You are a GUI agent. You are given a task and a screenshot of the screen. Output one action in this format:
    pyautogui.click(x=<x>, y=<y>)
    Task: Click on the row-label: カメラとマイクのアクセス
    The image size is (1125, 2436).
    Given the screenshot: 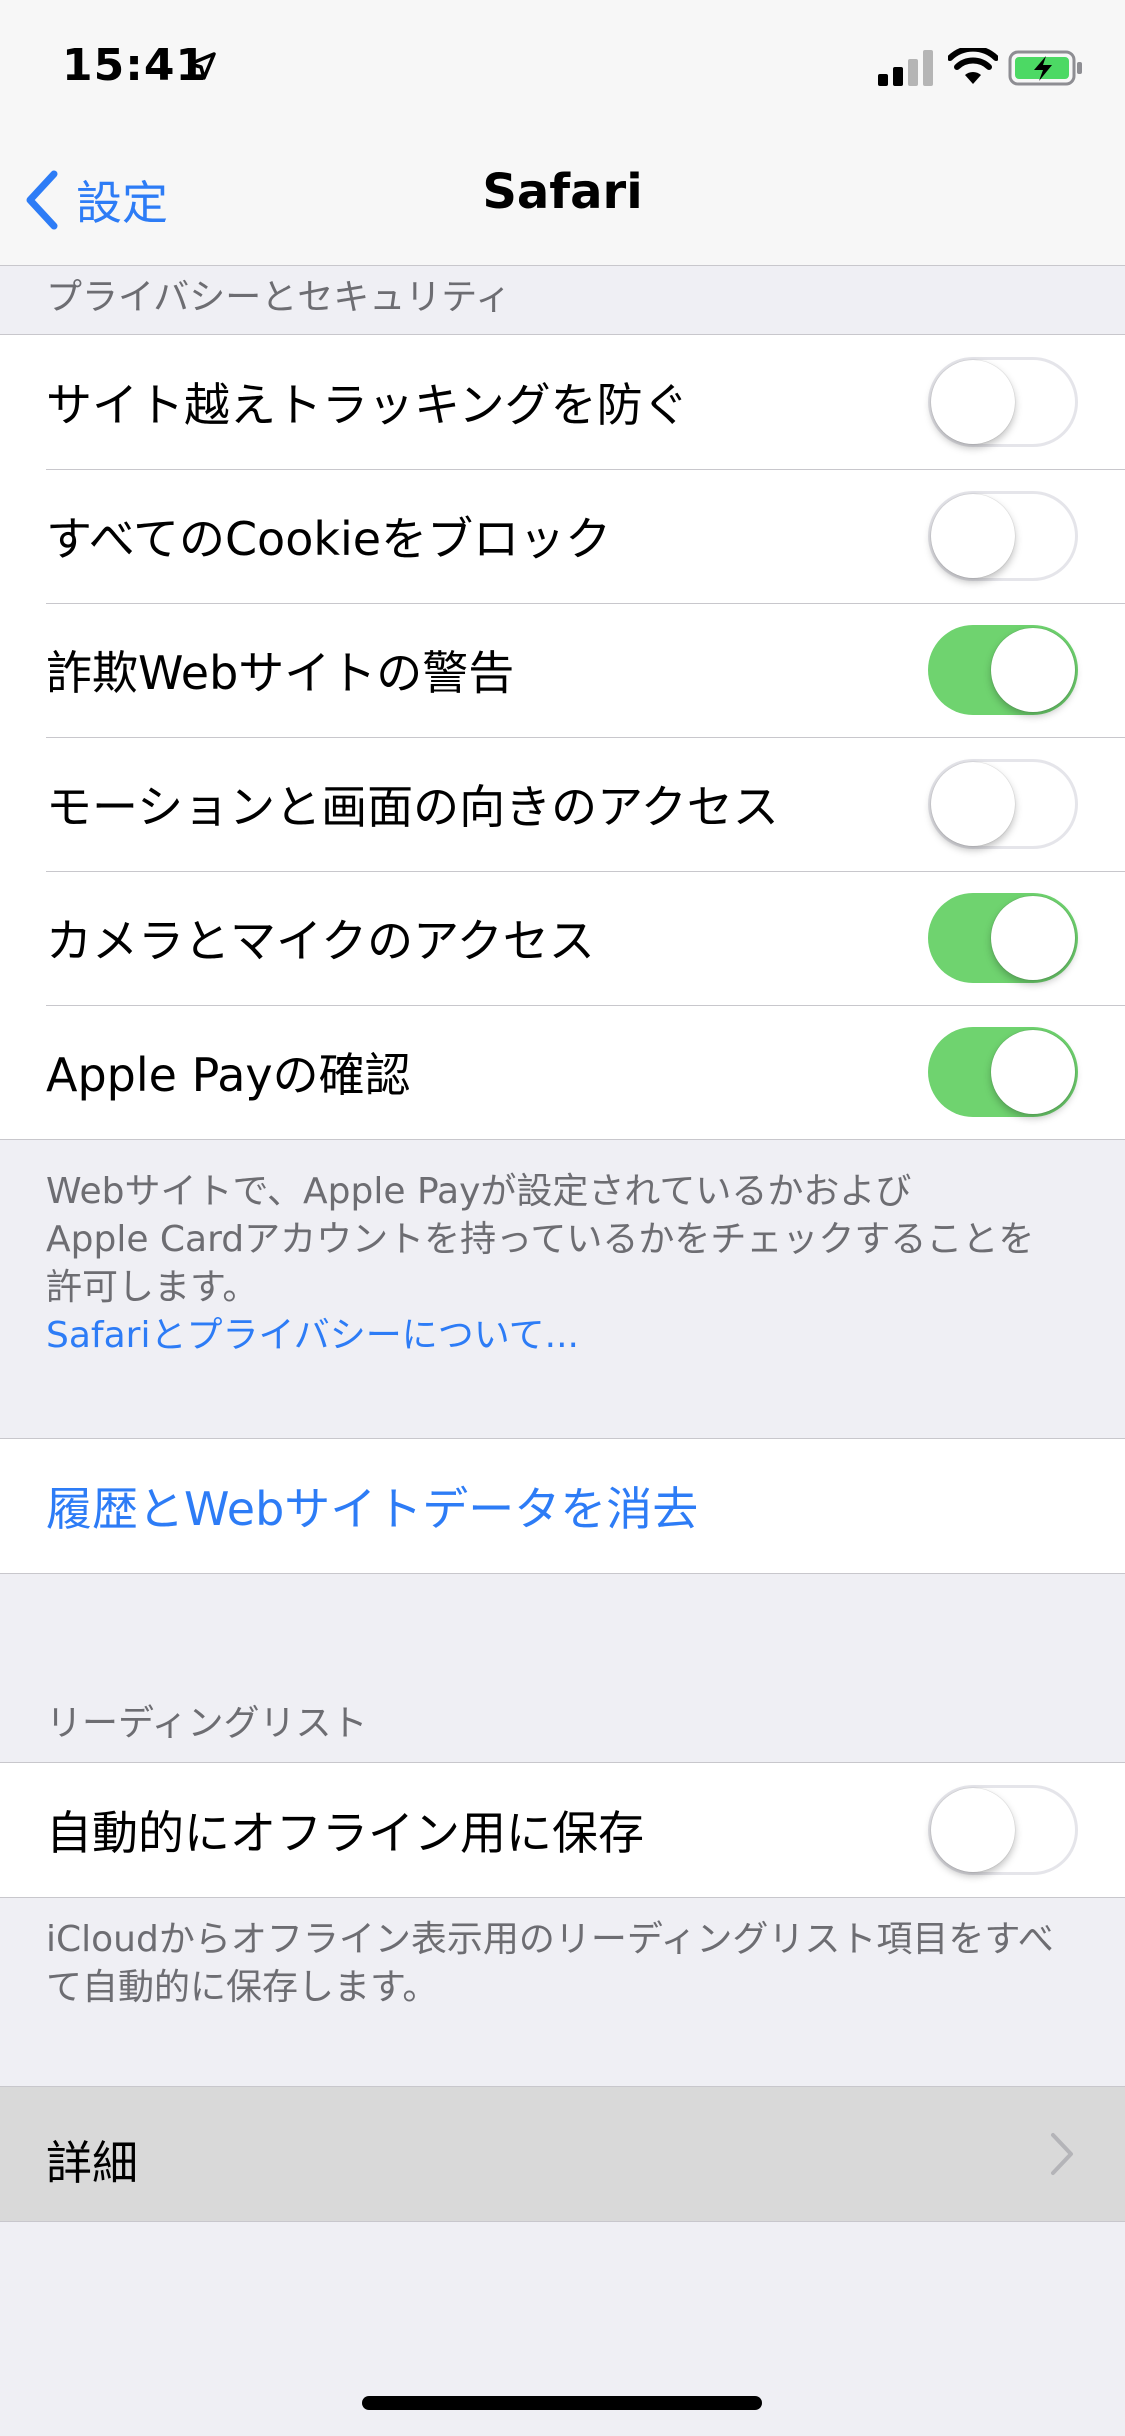 What is the action you would take?
    pyautogui.click(x=320, y=941)
    